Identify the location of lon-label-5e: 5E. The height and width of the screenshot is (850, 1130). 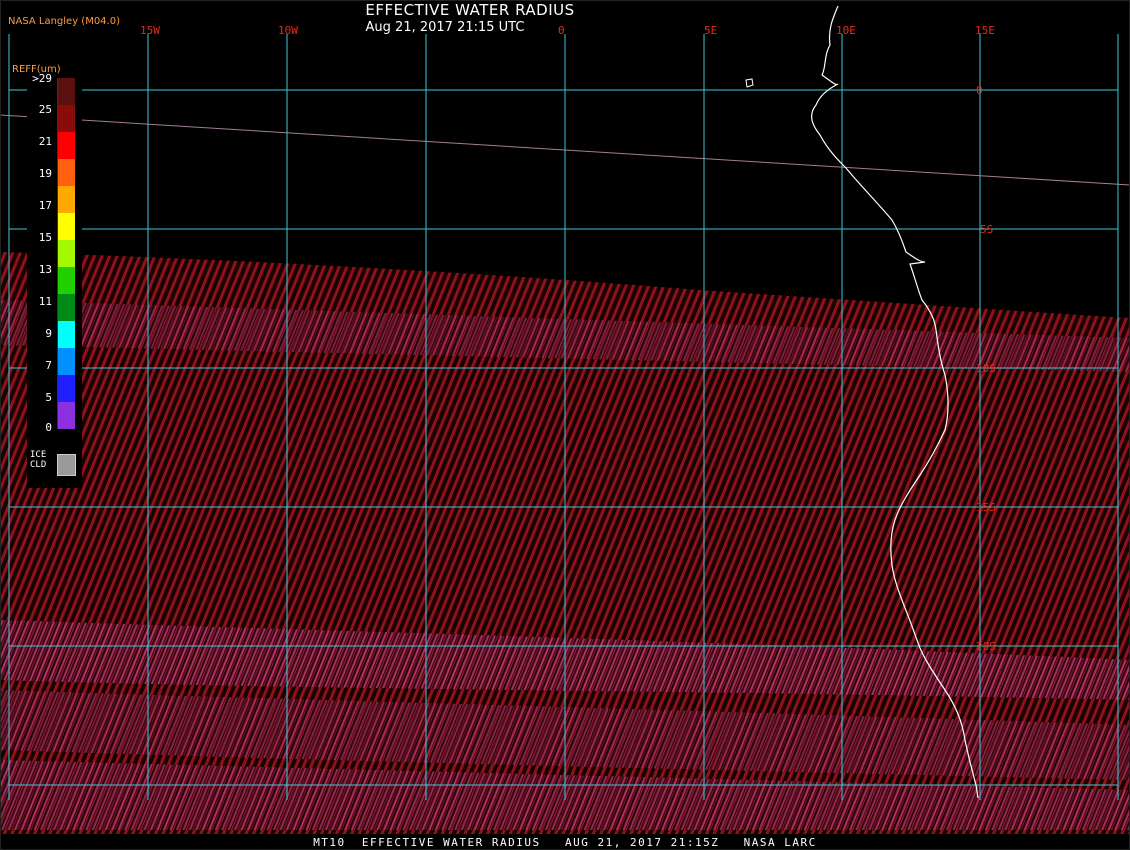
(711, 30).